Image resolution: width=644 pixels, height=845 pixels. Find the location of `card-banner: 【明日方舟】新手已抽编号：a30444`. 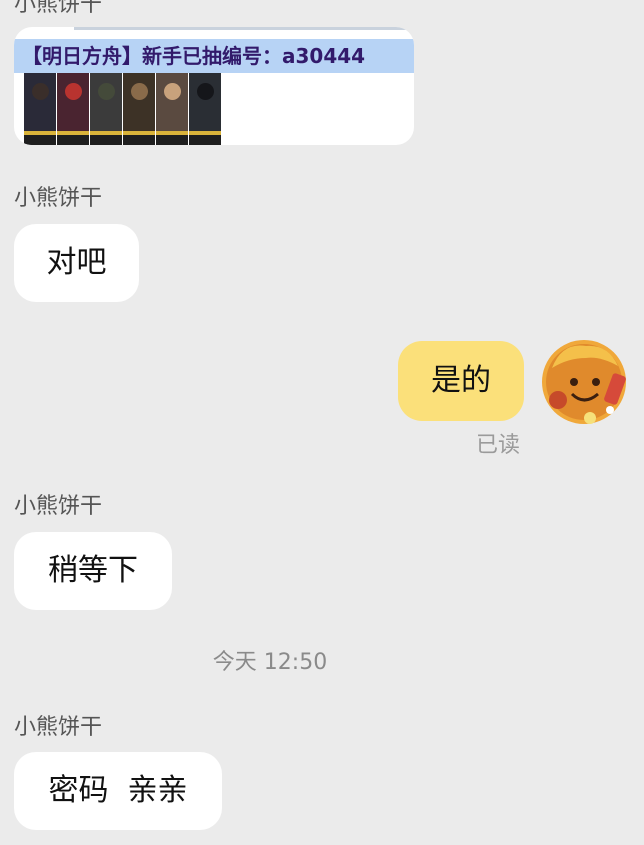

card-banner: 【明日方舟】新手已抽编号：a30444 is located at coordinates (214, 56).